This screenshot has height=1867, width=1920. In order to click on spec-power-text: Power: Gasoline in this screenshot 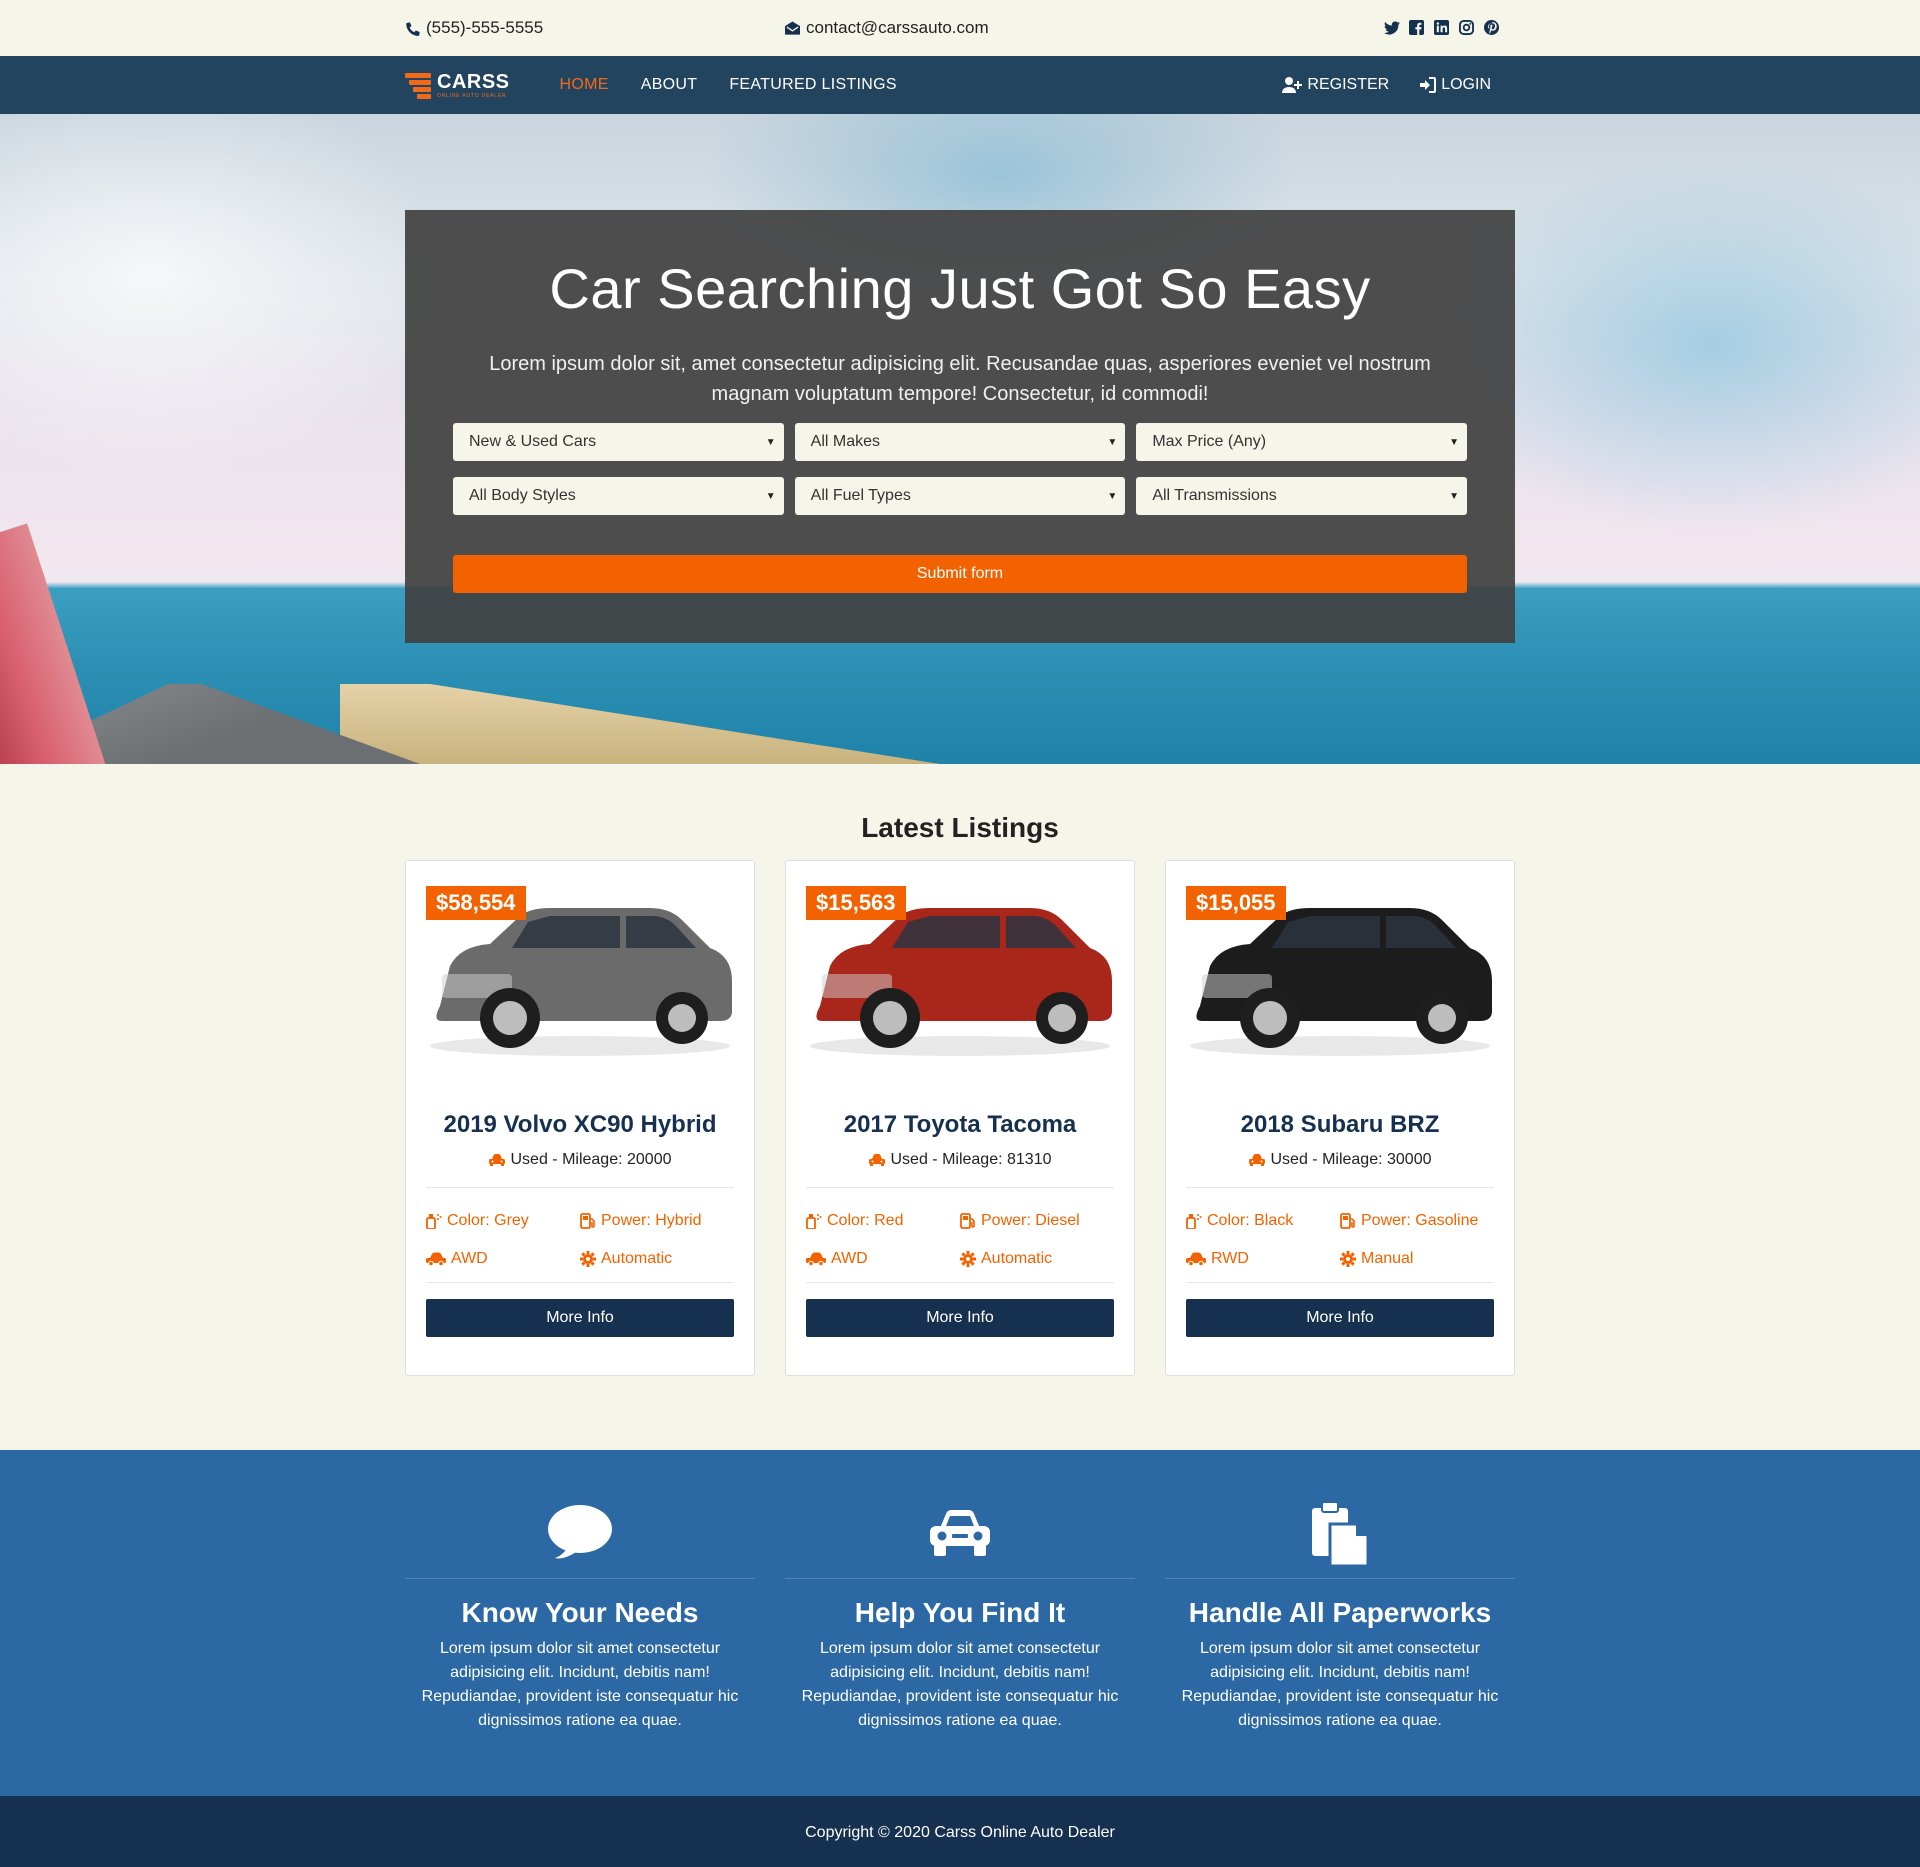, I will do `click(1420, 1220)`.